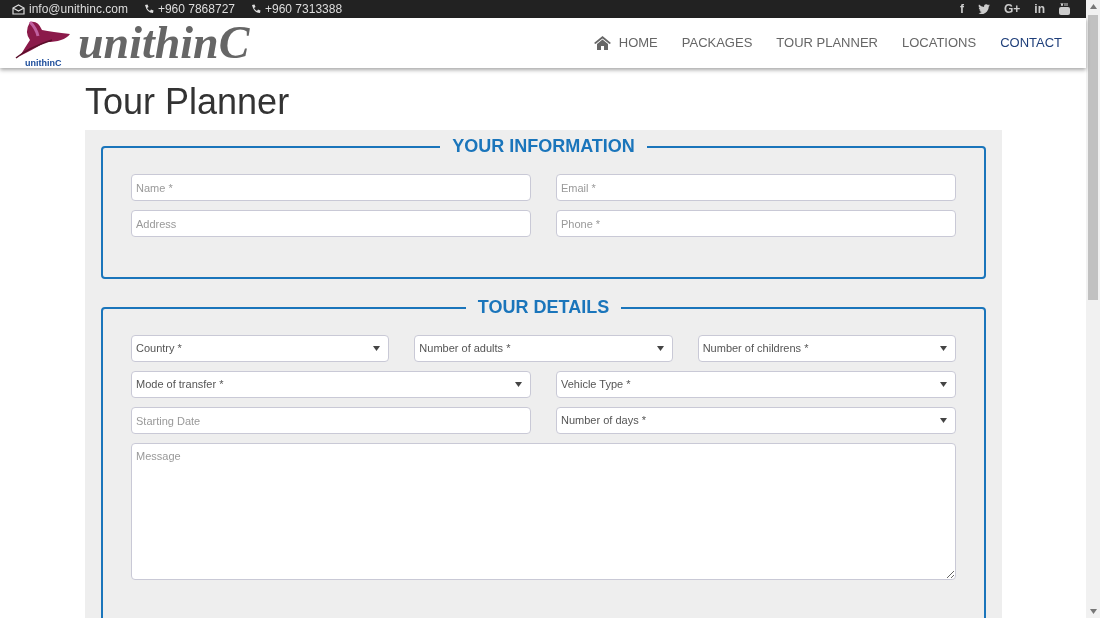 This screenshot has width=1100, height=618. What do you see at coordinates (756, 384) in the screenshot?
I see `dropdown: Vehicle Type *` at bounding box center [756, 384].